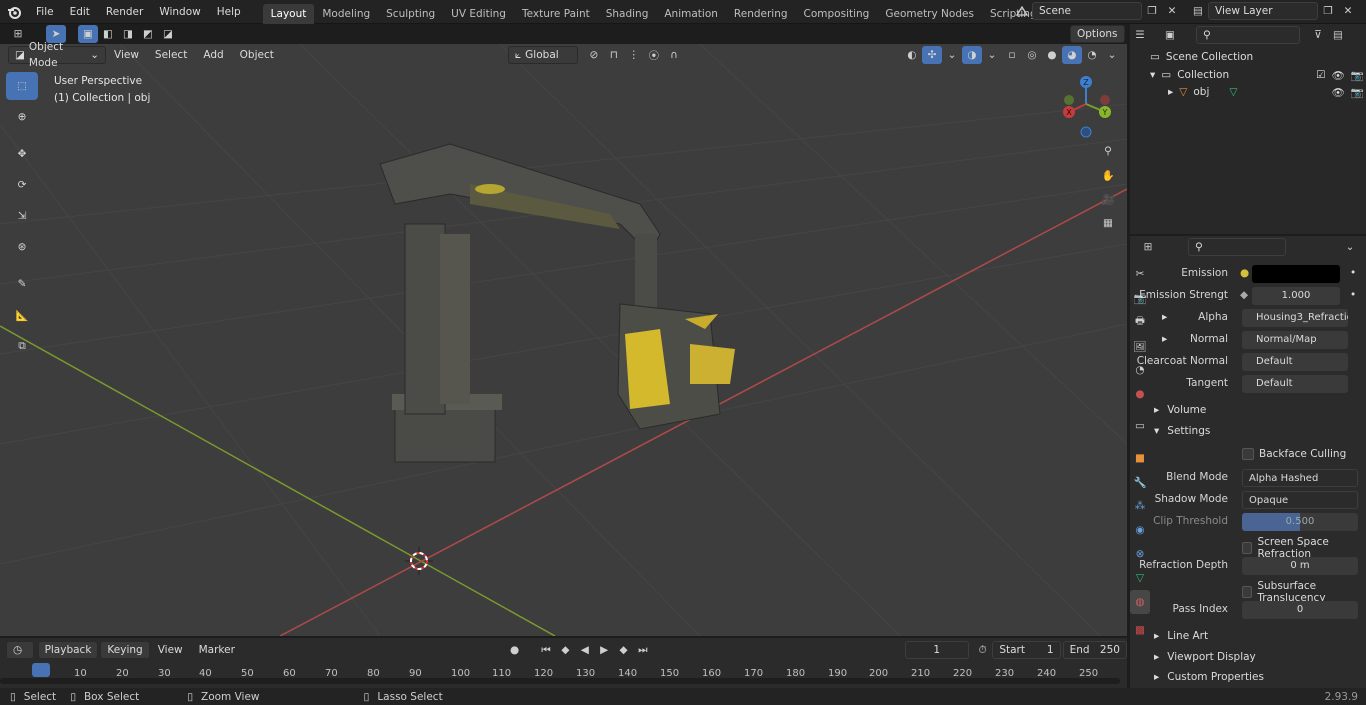  Describe the element at coordinates (213, 55) in the screenshot. I see `viewport-menu-add: Add` at that location.